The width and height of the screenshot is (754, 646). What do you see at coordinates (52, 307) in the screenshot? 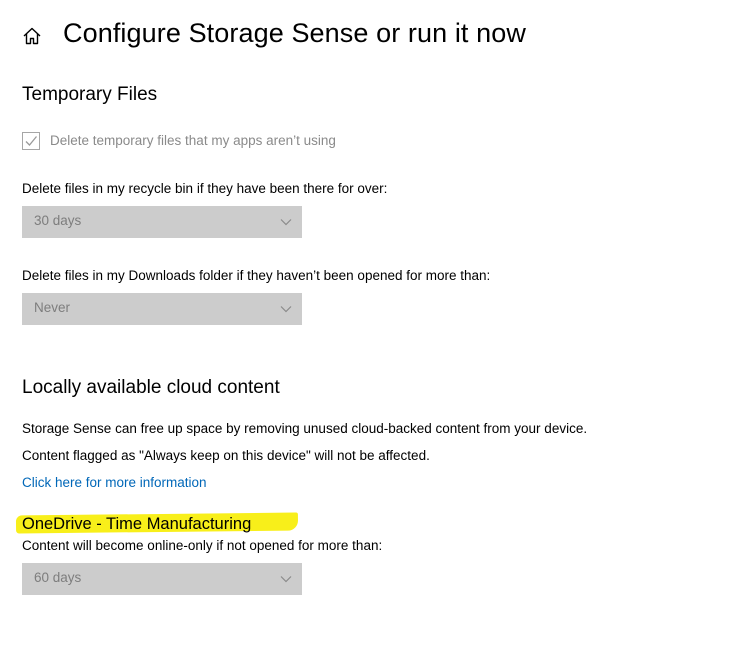
I see `downloads-dropdown-value: Never` at bounding box center [52, 307].